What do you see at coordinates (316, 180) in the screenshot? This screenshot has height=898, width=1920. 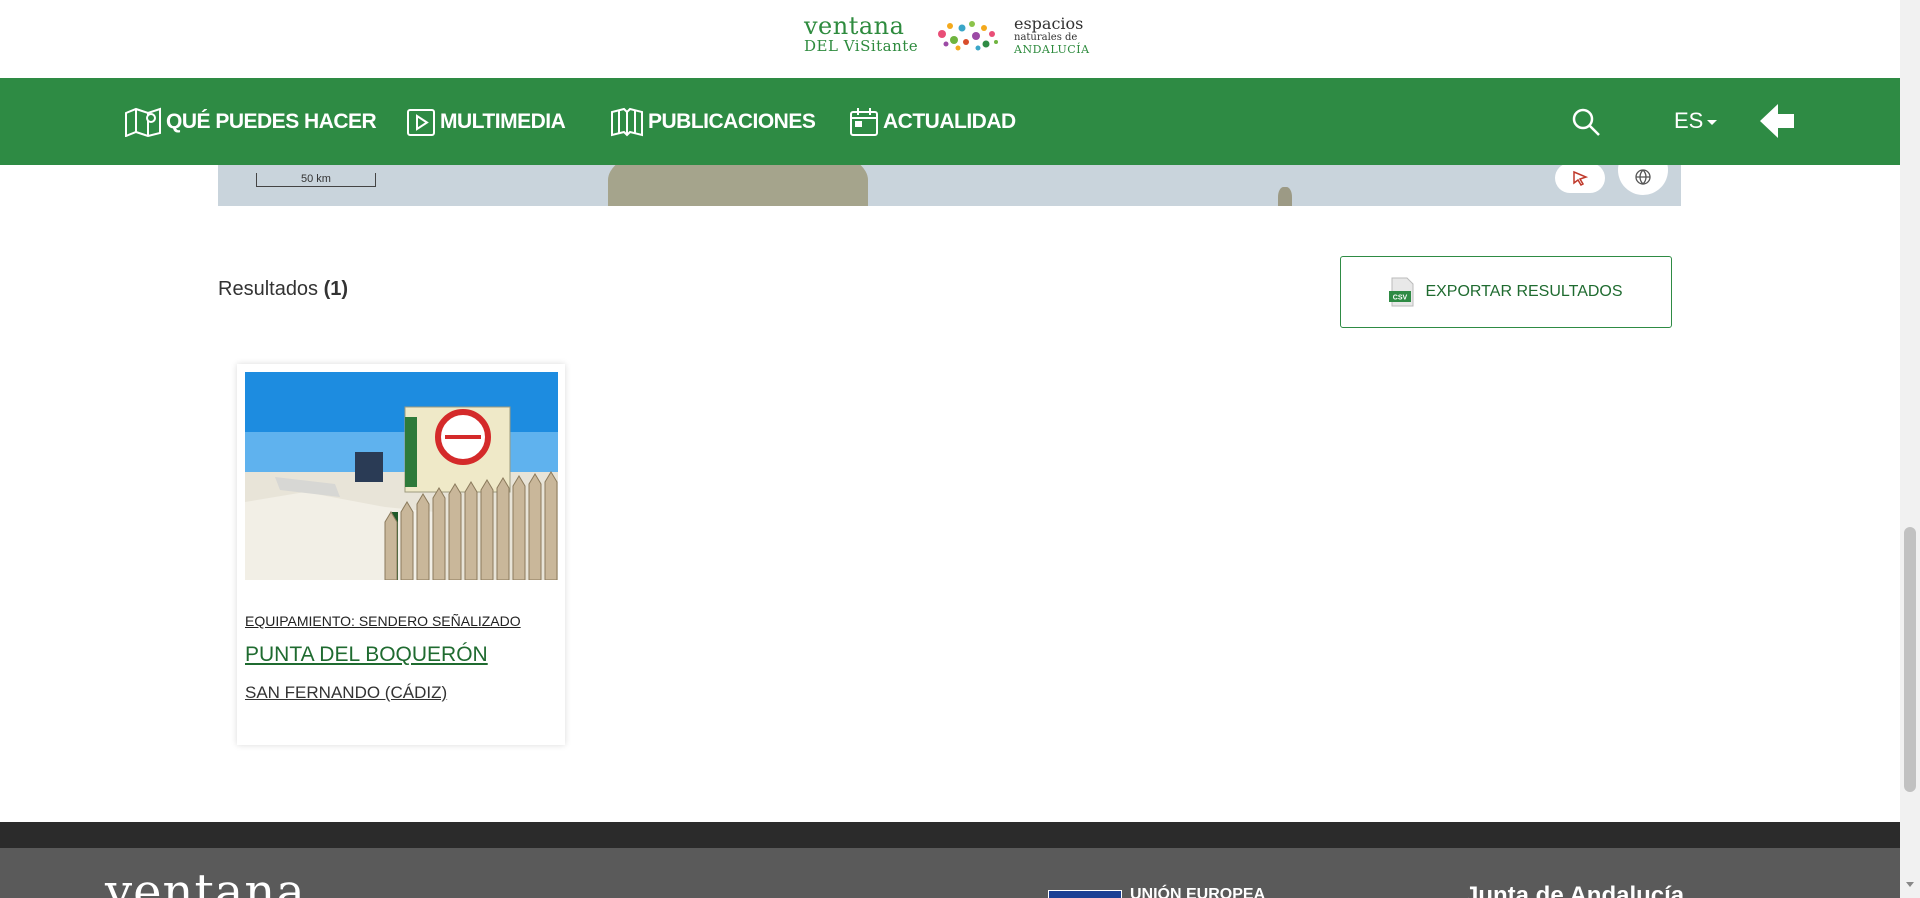 I see `map-scale: 50 km` at bounding box center [316, 180].